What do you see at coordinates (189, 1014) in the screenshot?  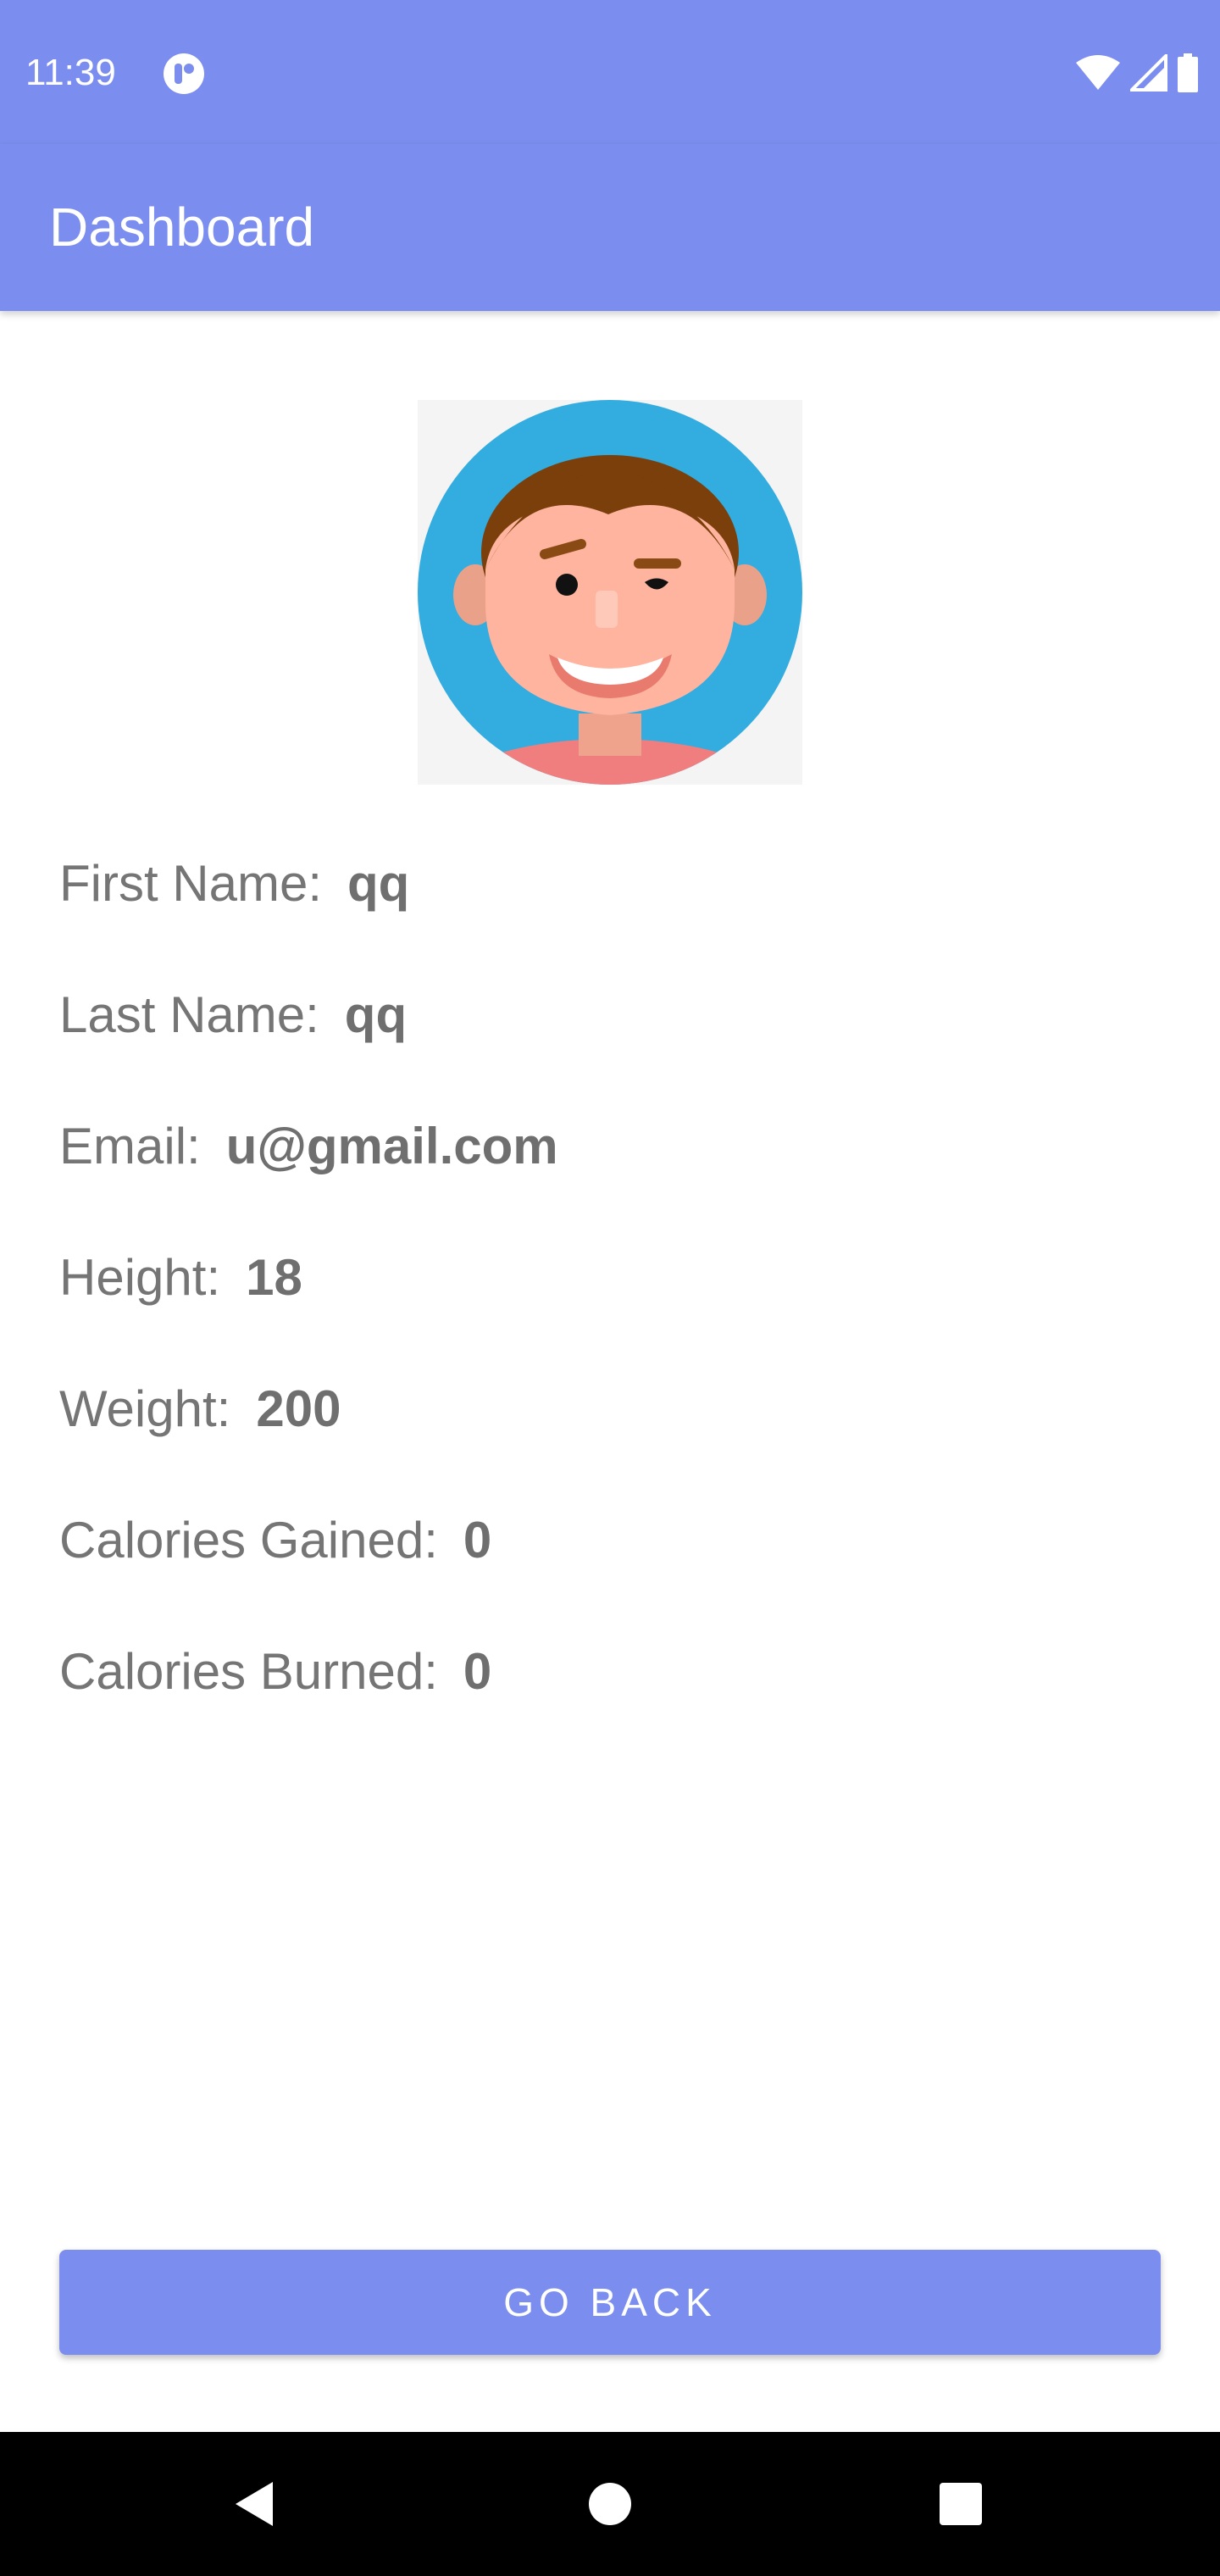 I see `last-name-label: Last Name:` at bounding box center [189, 1014].